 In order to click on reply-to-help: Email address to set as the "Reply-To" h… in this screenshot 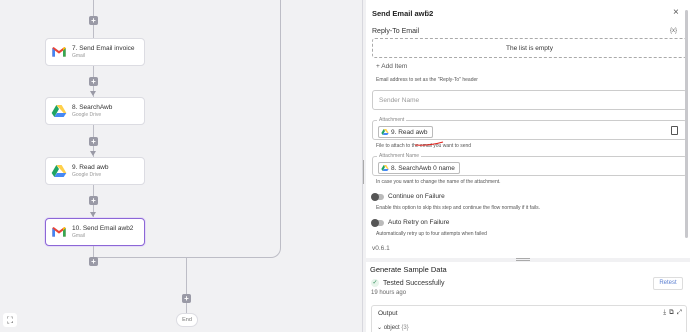, I will do `click(427, 80)`.